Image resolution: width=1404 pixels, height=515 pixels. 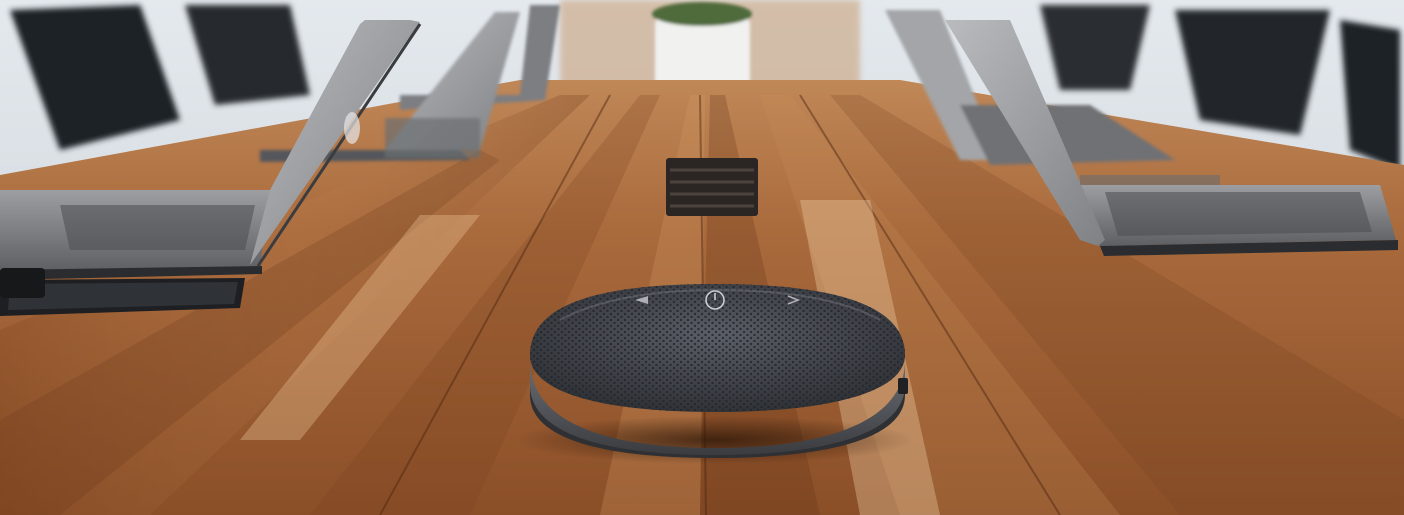 What do you see at coordinates (22, 283) in the screenshot?
I see `cable-clip` at bounding box center [22, 283].